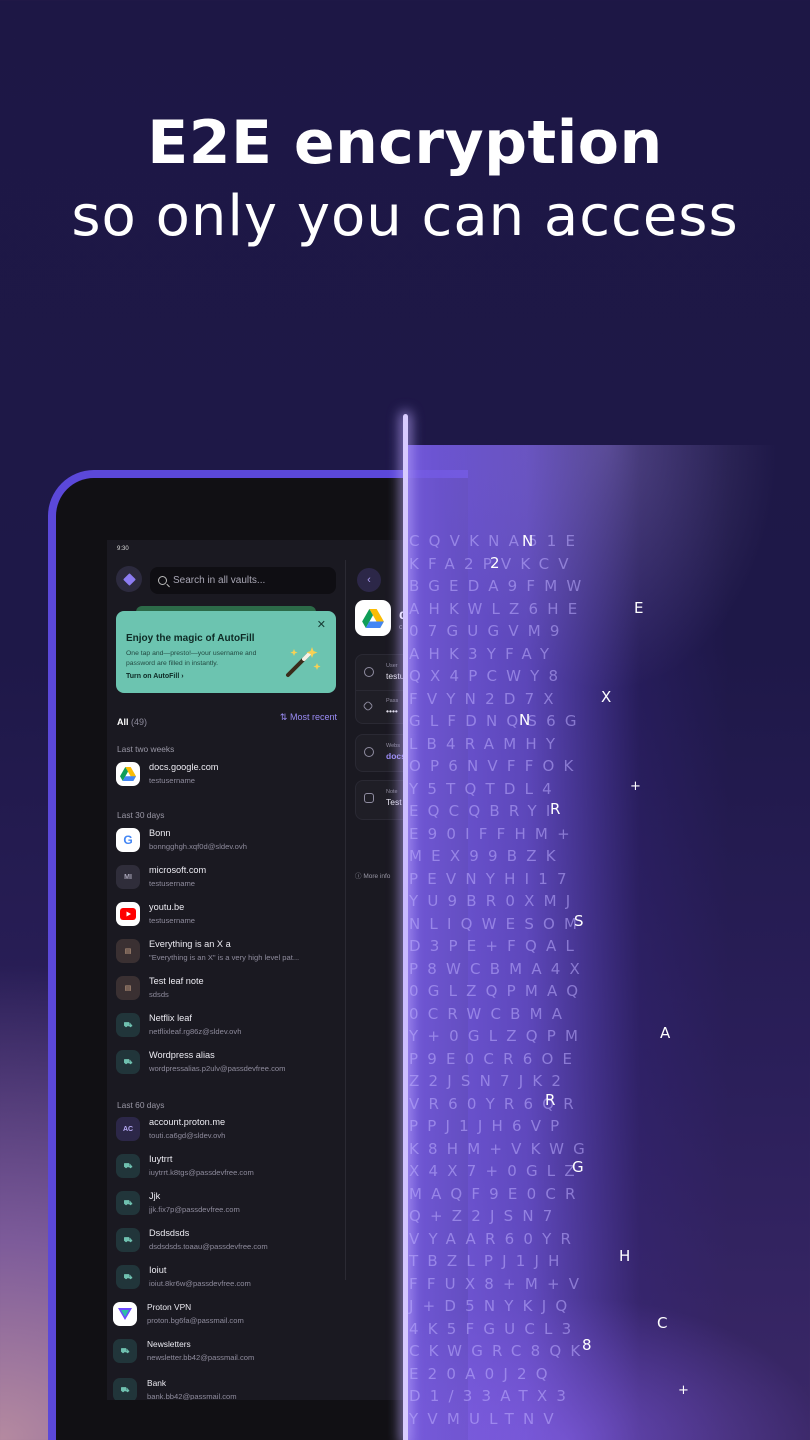  What do you see at coordinates (227, 878) in the screenshot?
I see `list-item: MI microsoft.com testusername` at bounding box center [227, 878].